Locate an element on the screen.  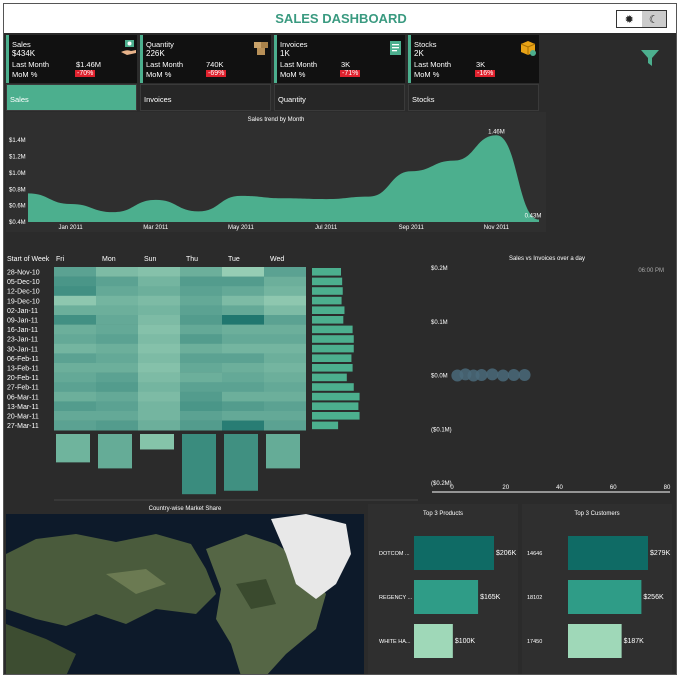
tab-invoices: Invoices is located at coordinates (205, 97).